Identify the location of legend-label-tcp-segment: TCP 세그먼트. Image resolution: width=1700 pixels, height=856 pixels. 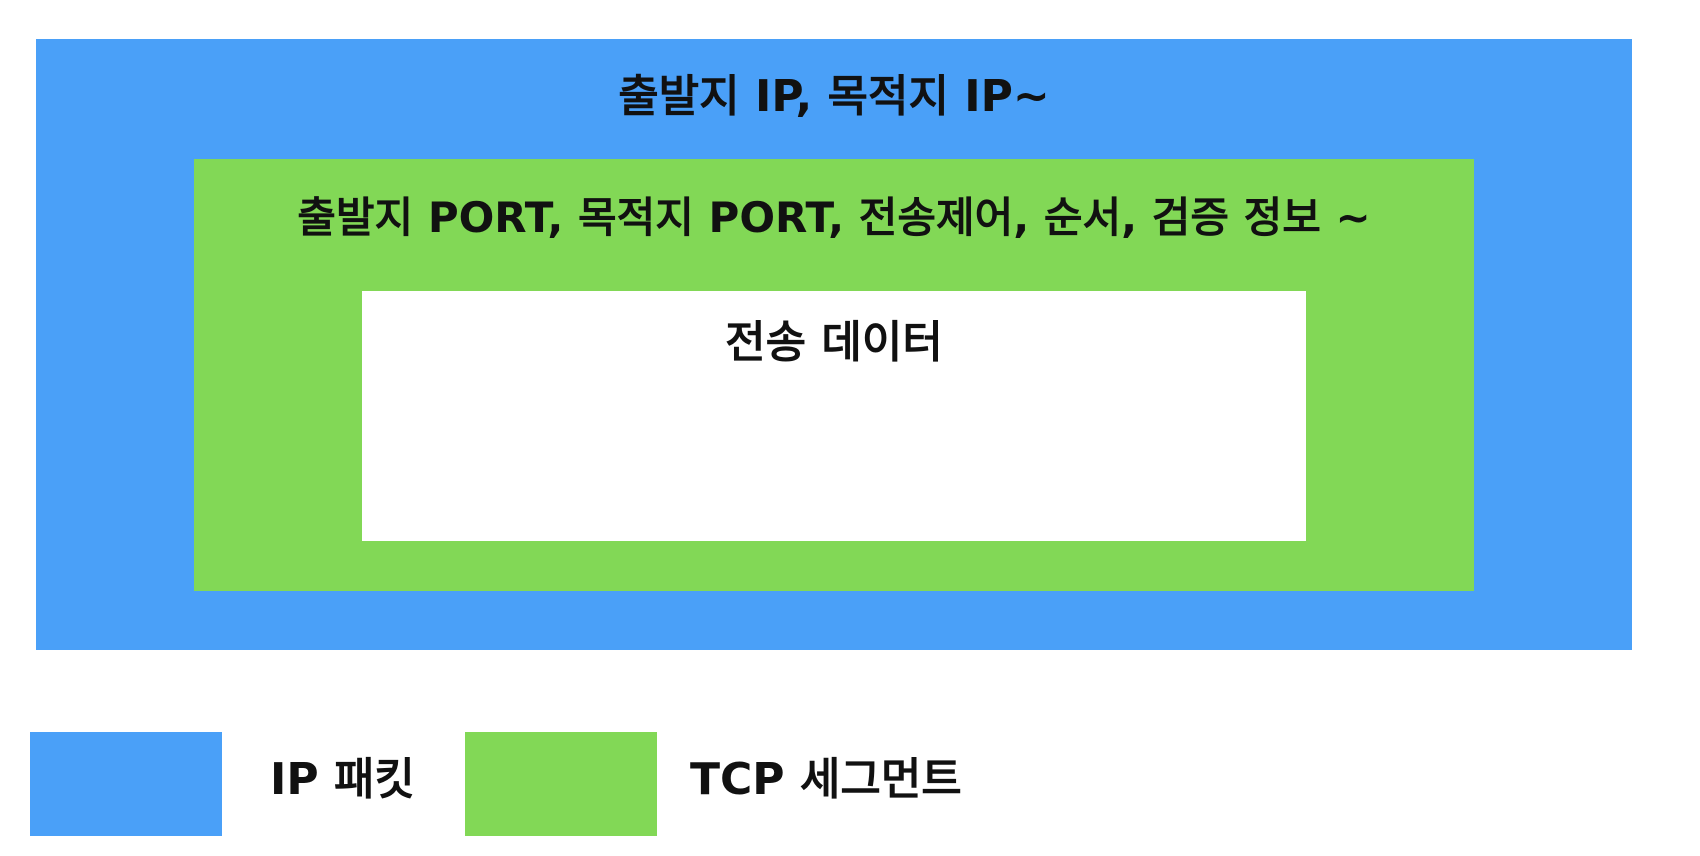
(826, 779).